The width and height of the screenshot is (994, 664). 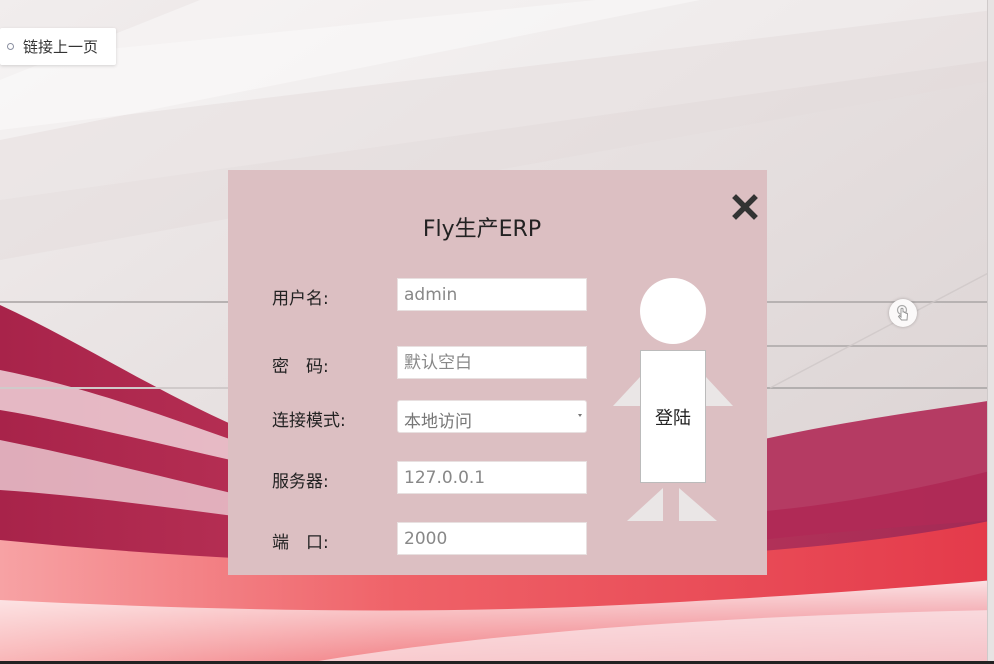 What do you see at coordinates (580, 415) in the screenshot?
I see `chevron-down-icon` at bounding box center [580, 415].